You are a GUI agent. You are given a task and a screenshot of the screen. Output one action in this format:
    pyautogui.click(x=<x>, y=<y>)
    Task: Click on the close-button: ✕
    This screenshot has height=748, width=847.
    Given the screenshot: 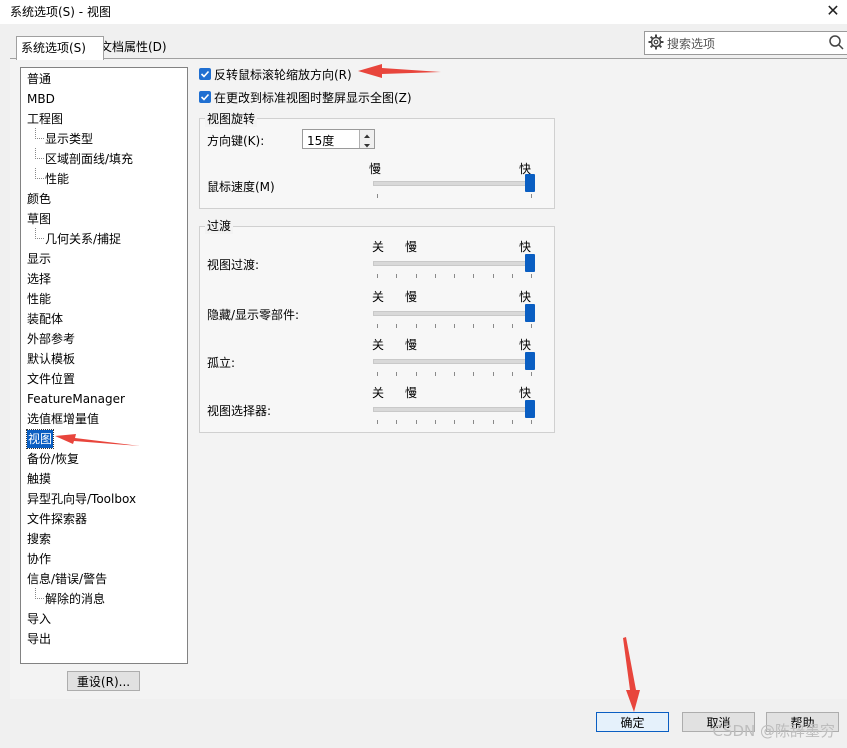 What is the action you would take?
    pyautogui.click(x=833, y=11)
    